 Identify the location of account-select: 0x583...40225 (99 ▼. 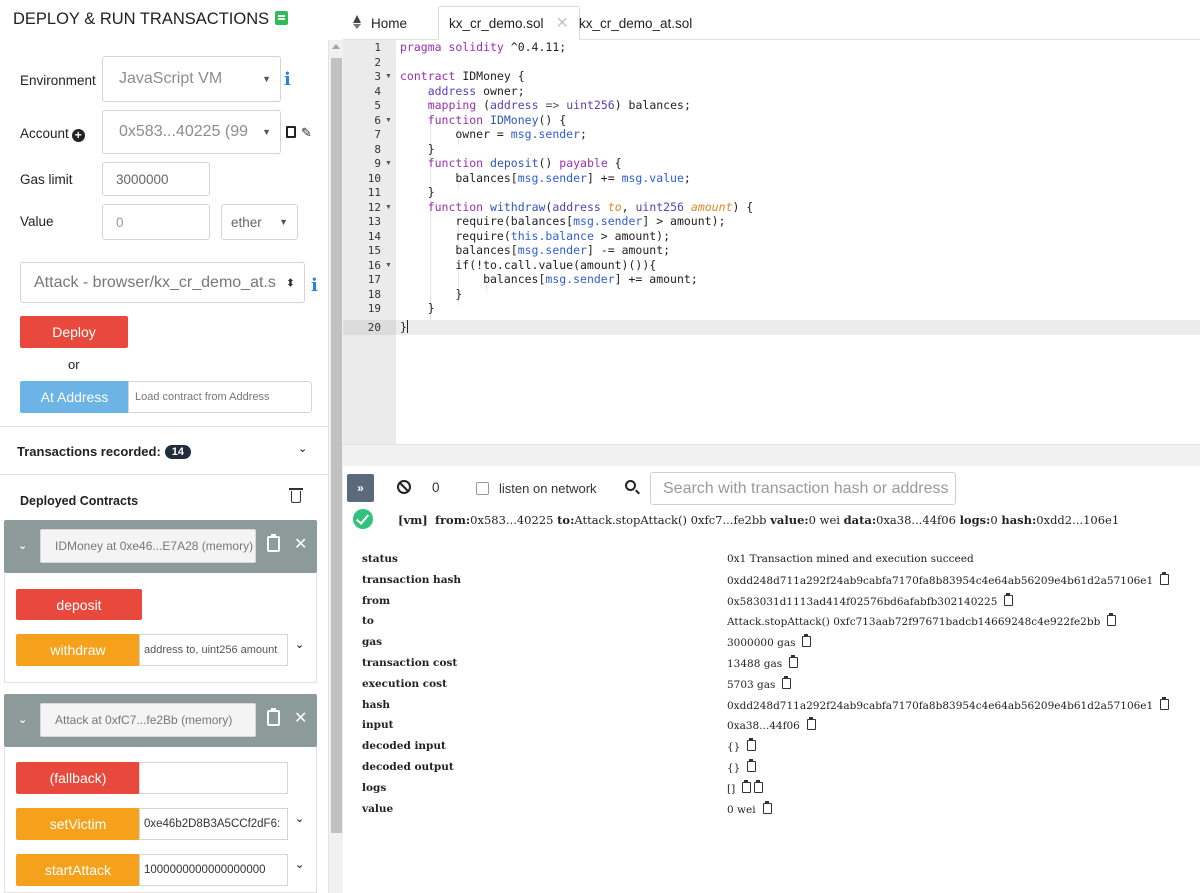
(191, 132).